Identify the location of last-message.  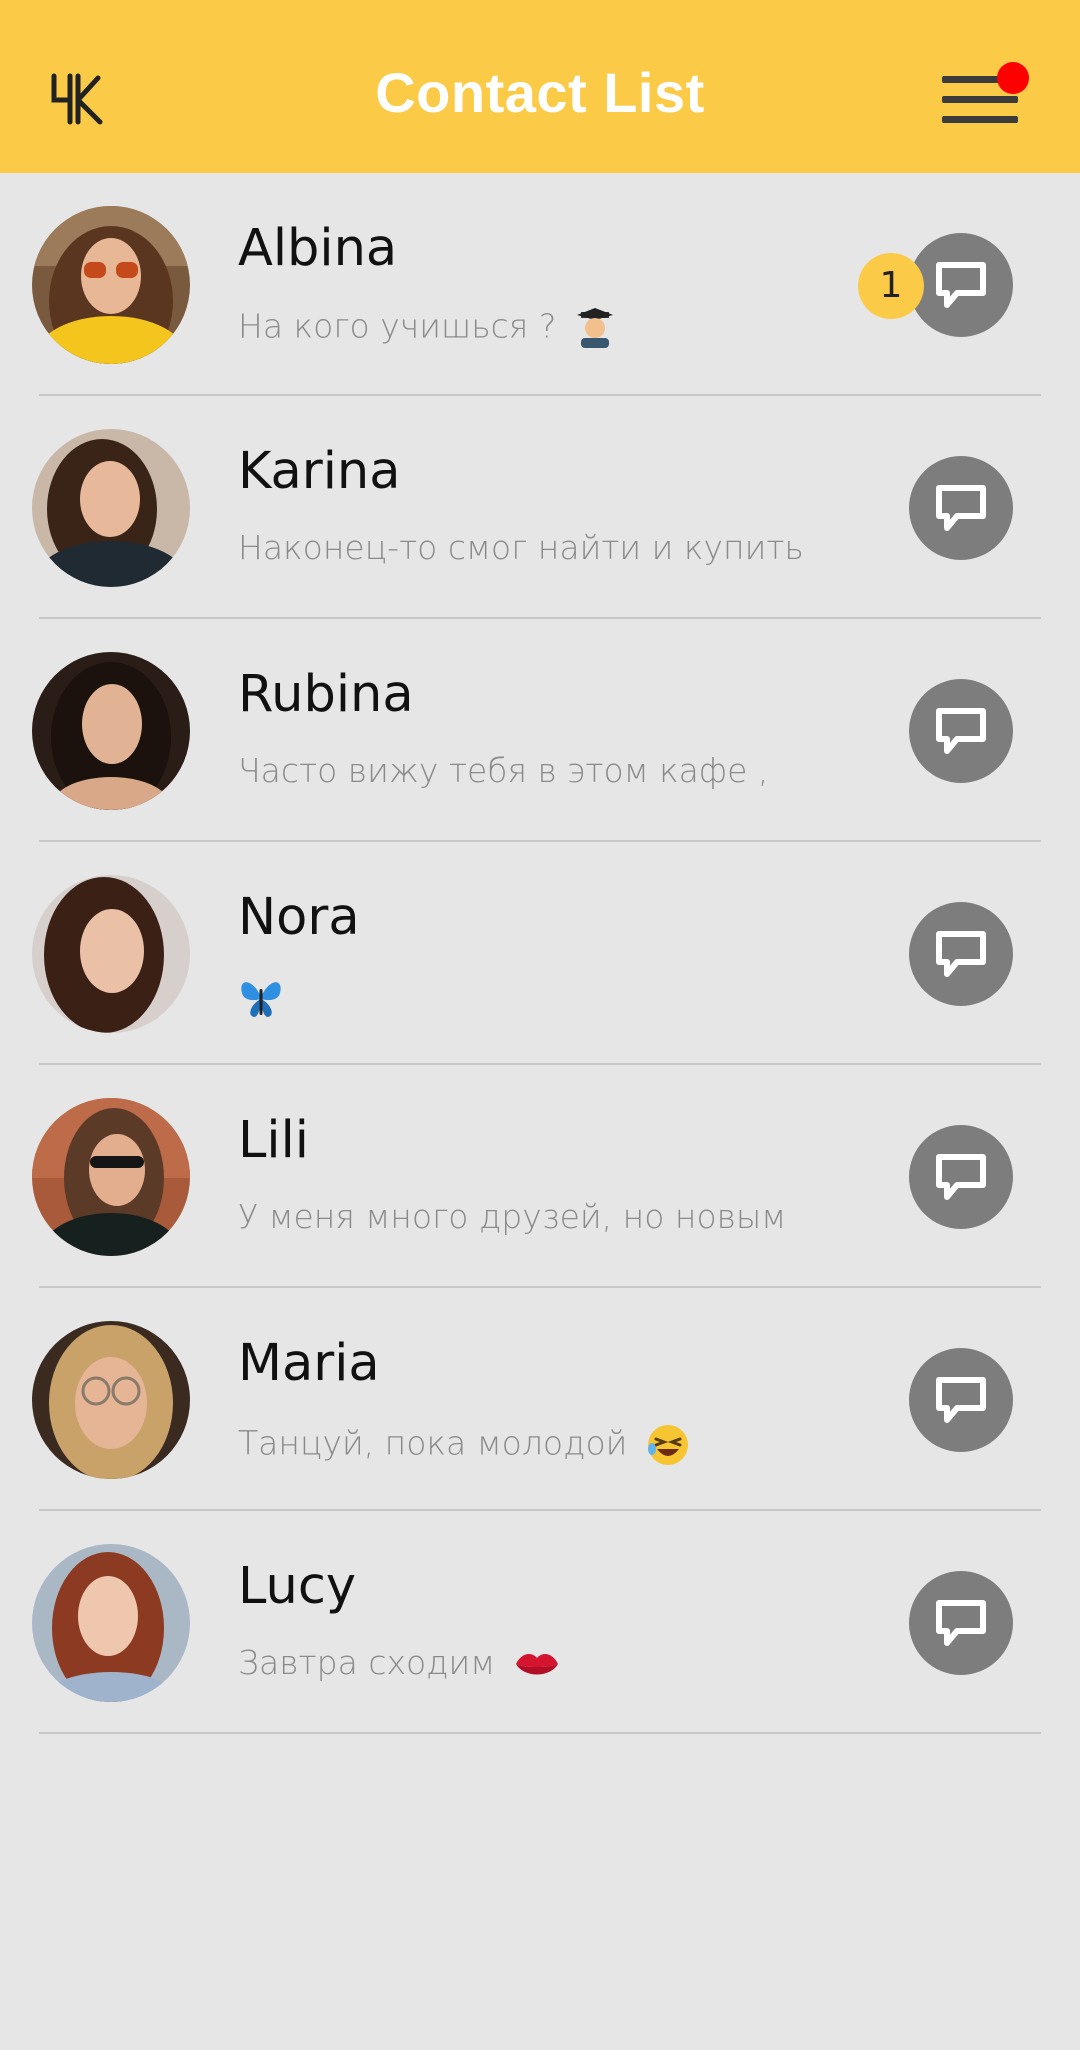
(261, 998).